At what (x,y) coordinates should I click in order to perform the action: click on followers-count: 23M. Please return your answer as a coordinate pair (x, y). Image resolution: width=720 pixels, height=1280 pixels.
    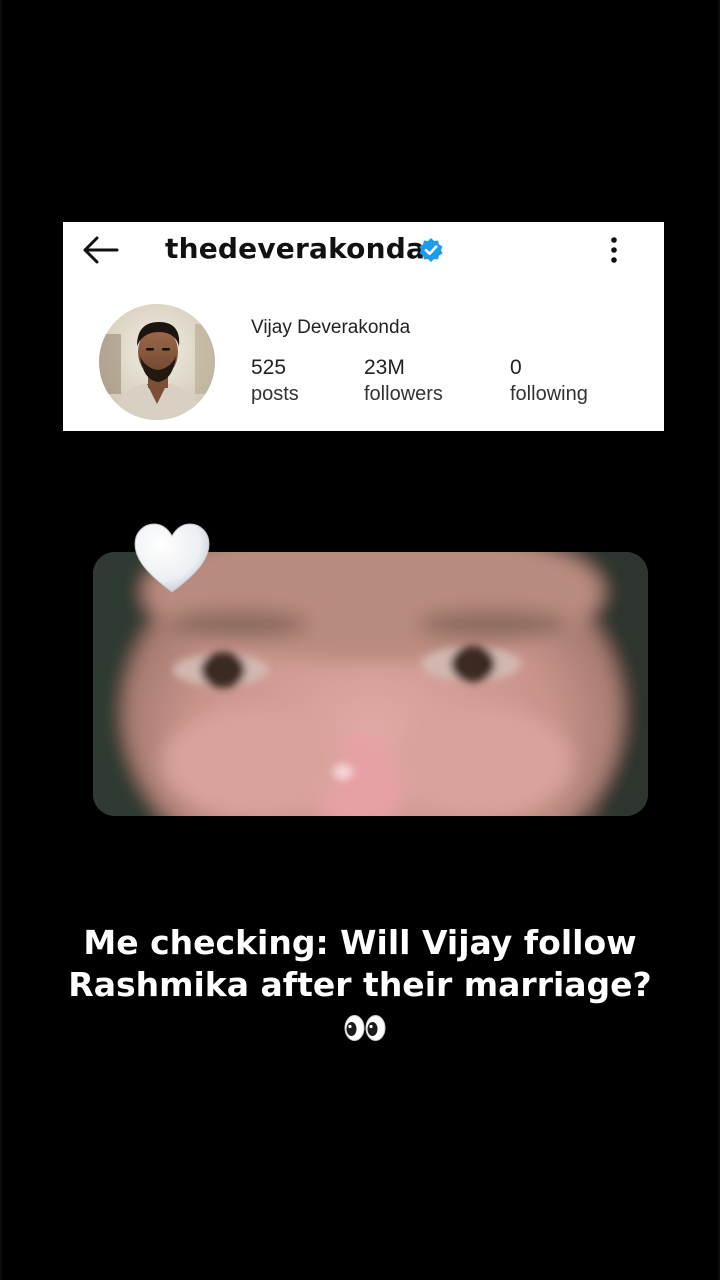
    Looking at the image, I should click on (384, 367).